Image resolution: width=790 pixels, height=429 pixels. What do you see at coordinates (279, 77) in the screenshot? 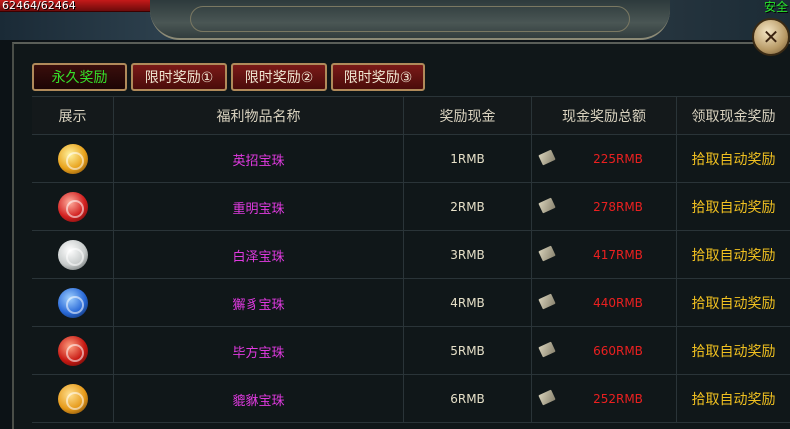
I see `tab-limited-reward-2: 限时奖励②` at bounding box center [279, 77].